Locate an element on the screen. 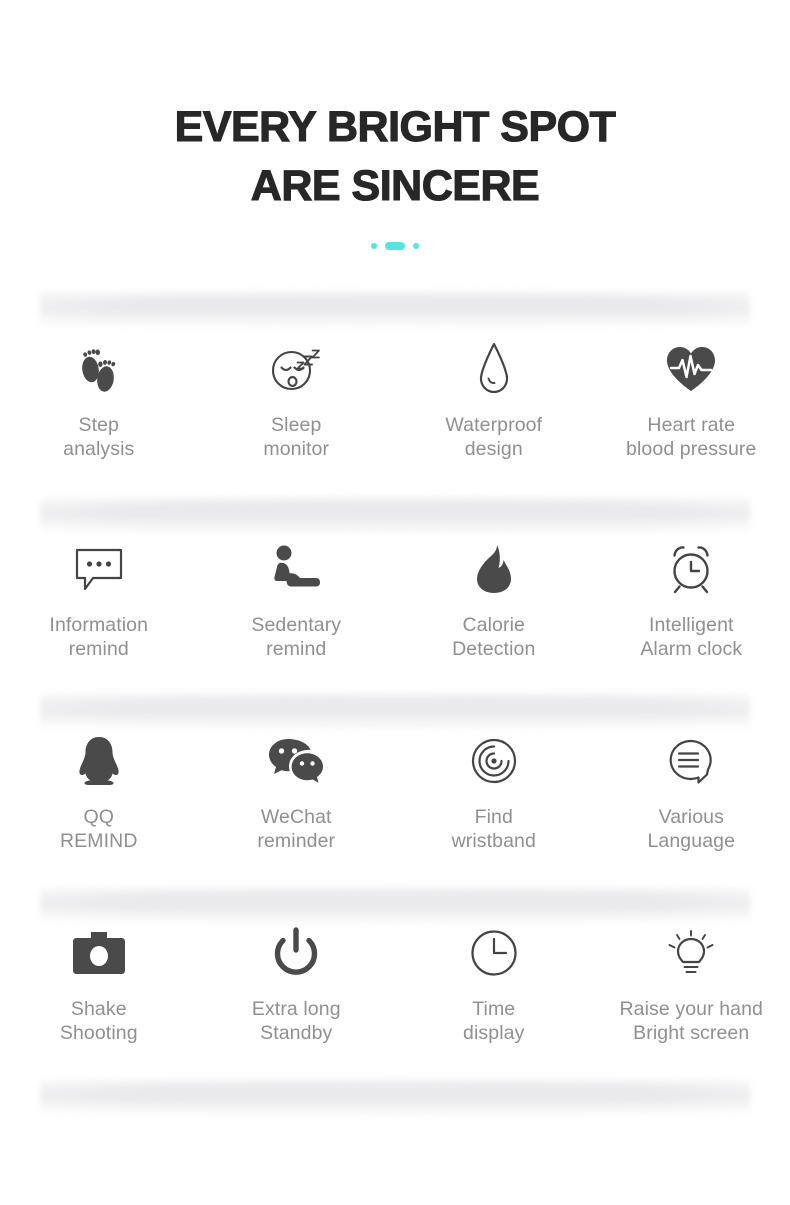  feature-cell-intelligent-alarm-clock: Intelligent Alarm clock is located at coordinates (691, 600).